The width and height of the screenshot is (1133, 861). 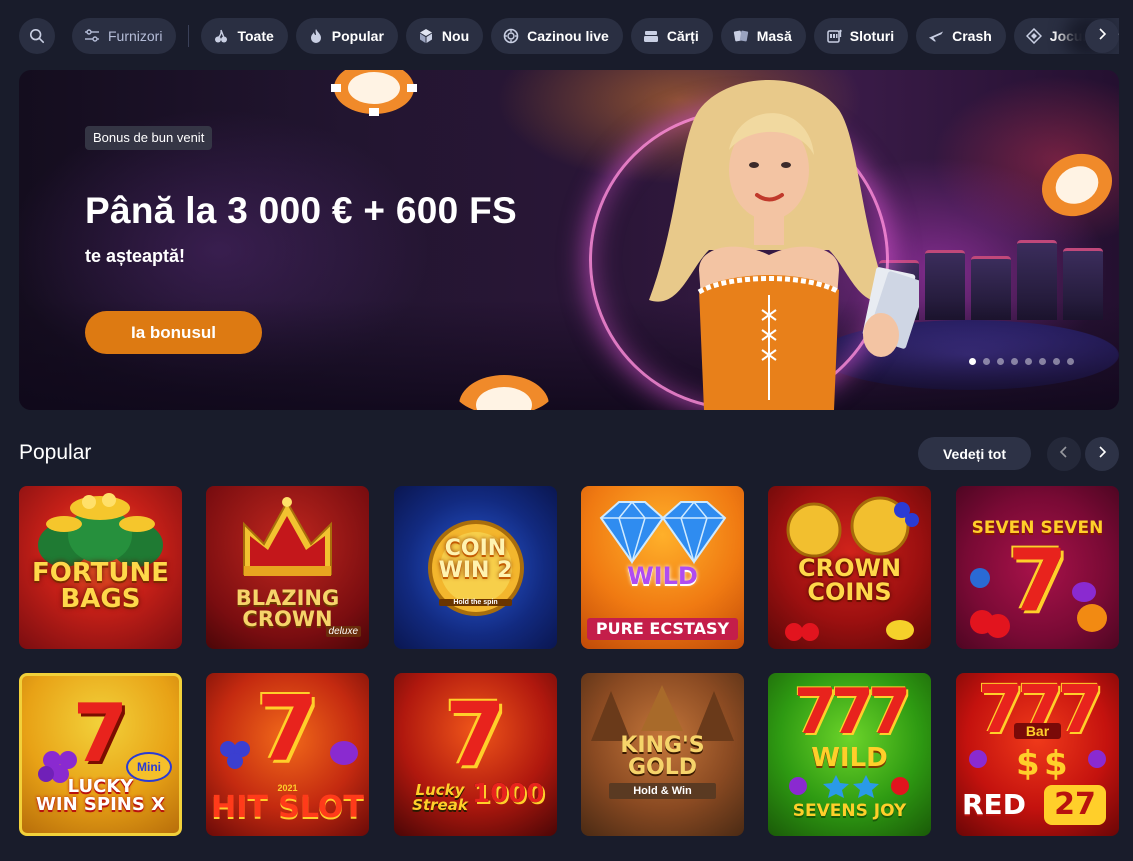 I want to click on game-tile-hit-slot: 7 2021 Hit Slot, so click(x=287, y=754).